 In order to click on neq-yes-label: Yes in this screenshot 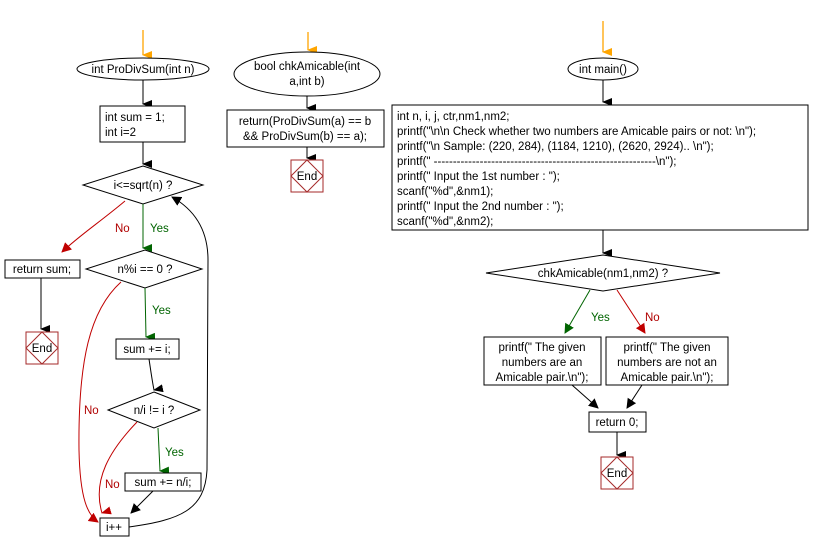, I will do `click(174, 453)`.